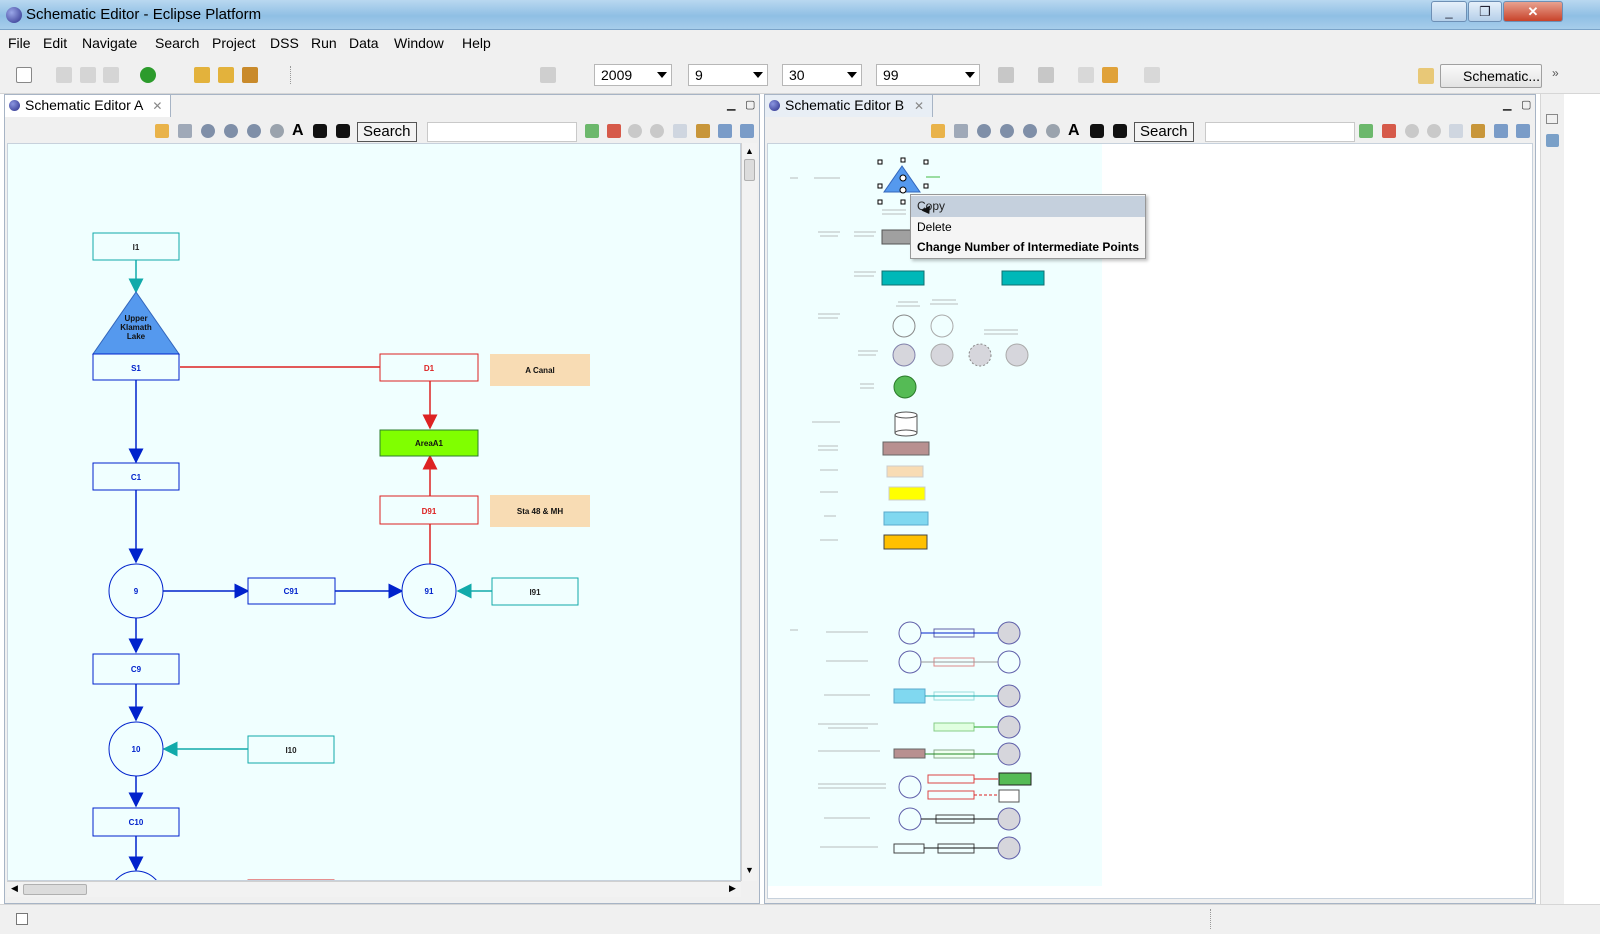 The height and width of the screenshot is (952, 1600). What do you see at coordinates (906, 518) in the screenshot?
I see `legend-lightblue-rect` at bounding box center [906, 518].